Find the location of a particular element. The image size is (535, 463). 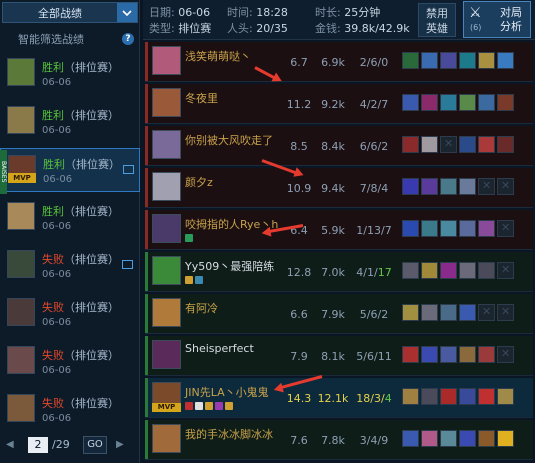

player-row: 颜夕z 10.9 9.4k 7/8/4 is located at coordinates (339, 188).